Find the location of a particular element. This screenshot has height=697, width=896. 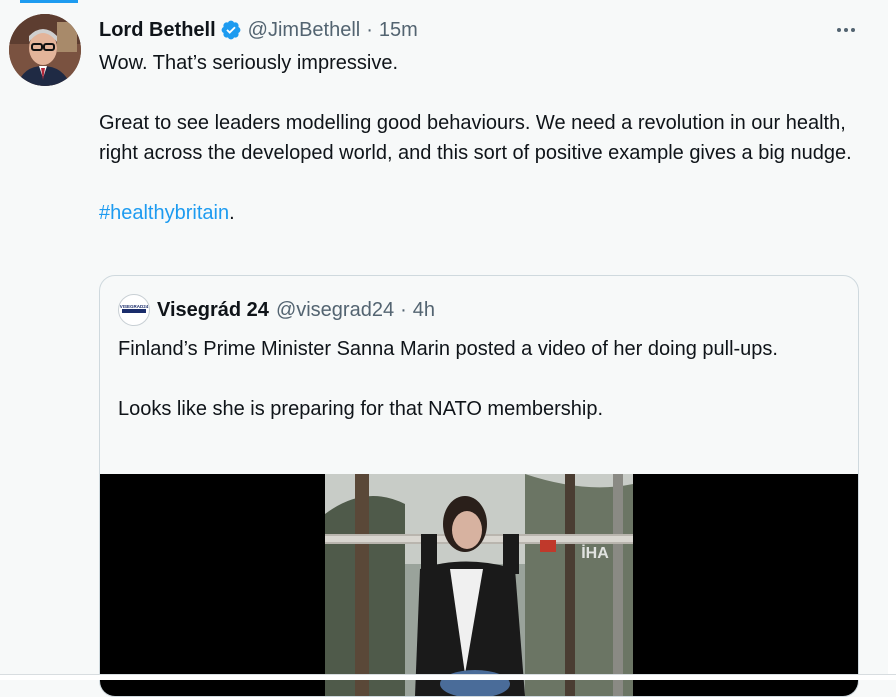

more-options-icon is located at coordinates (846, 30).